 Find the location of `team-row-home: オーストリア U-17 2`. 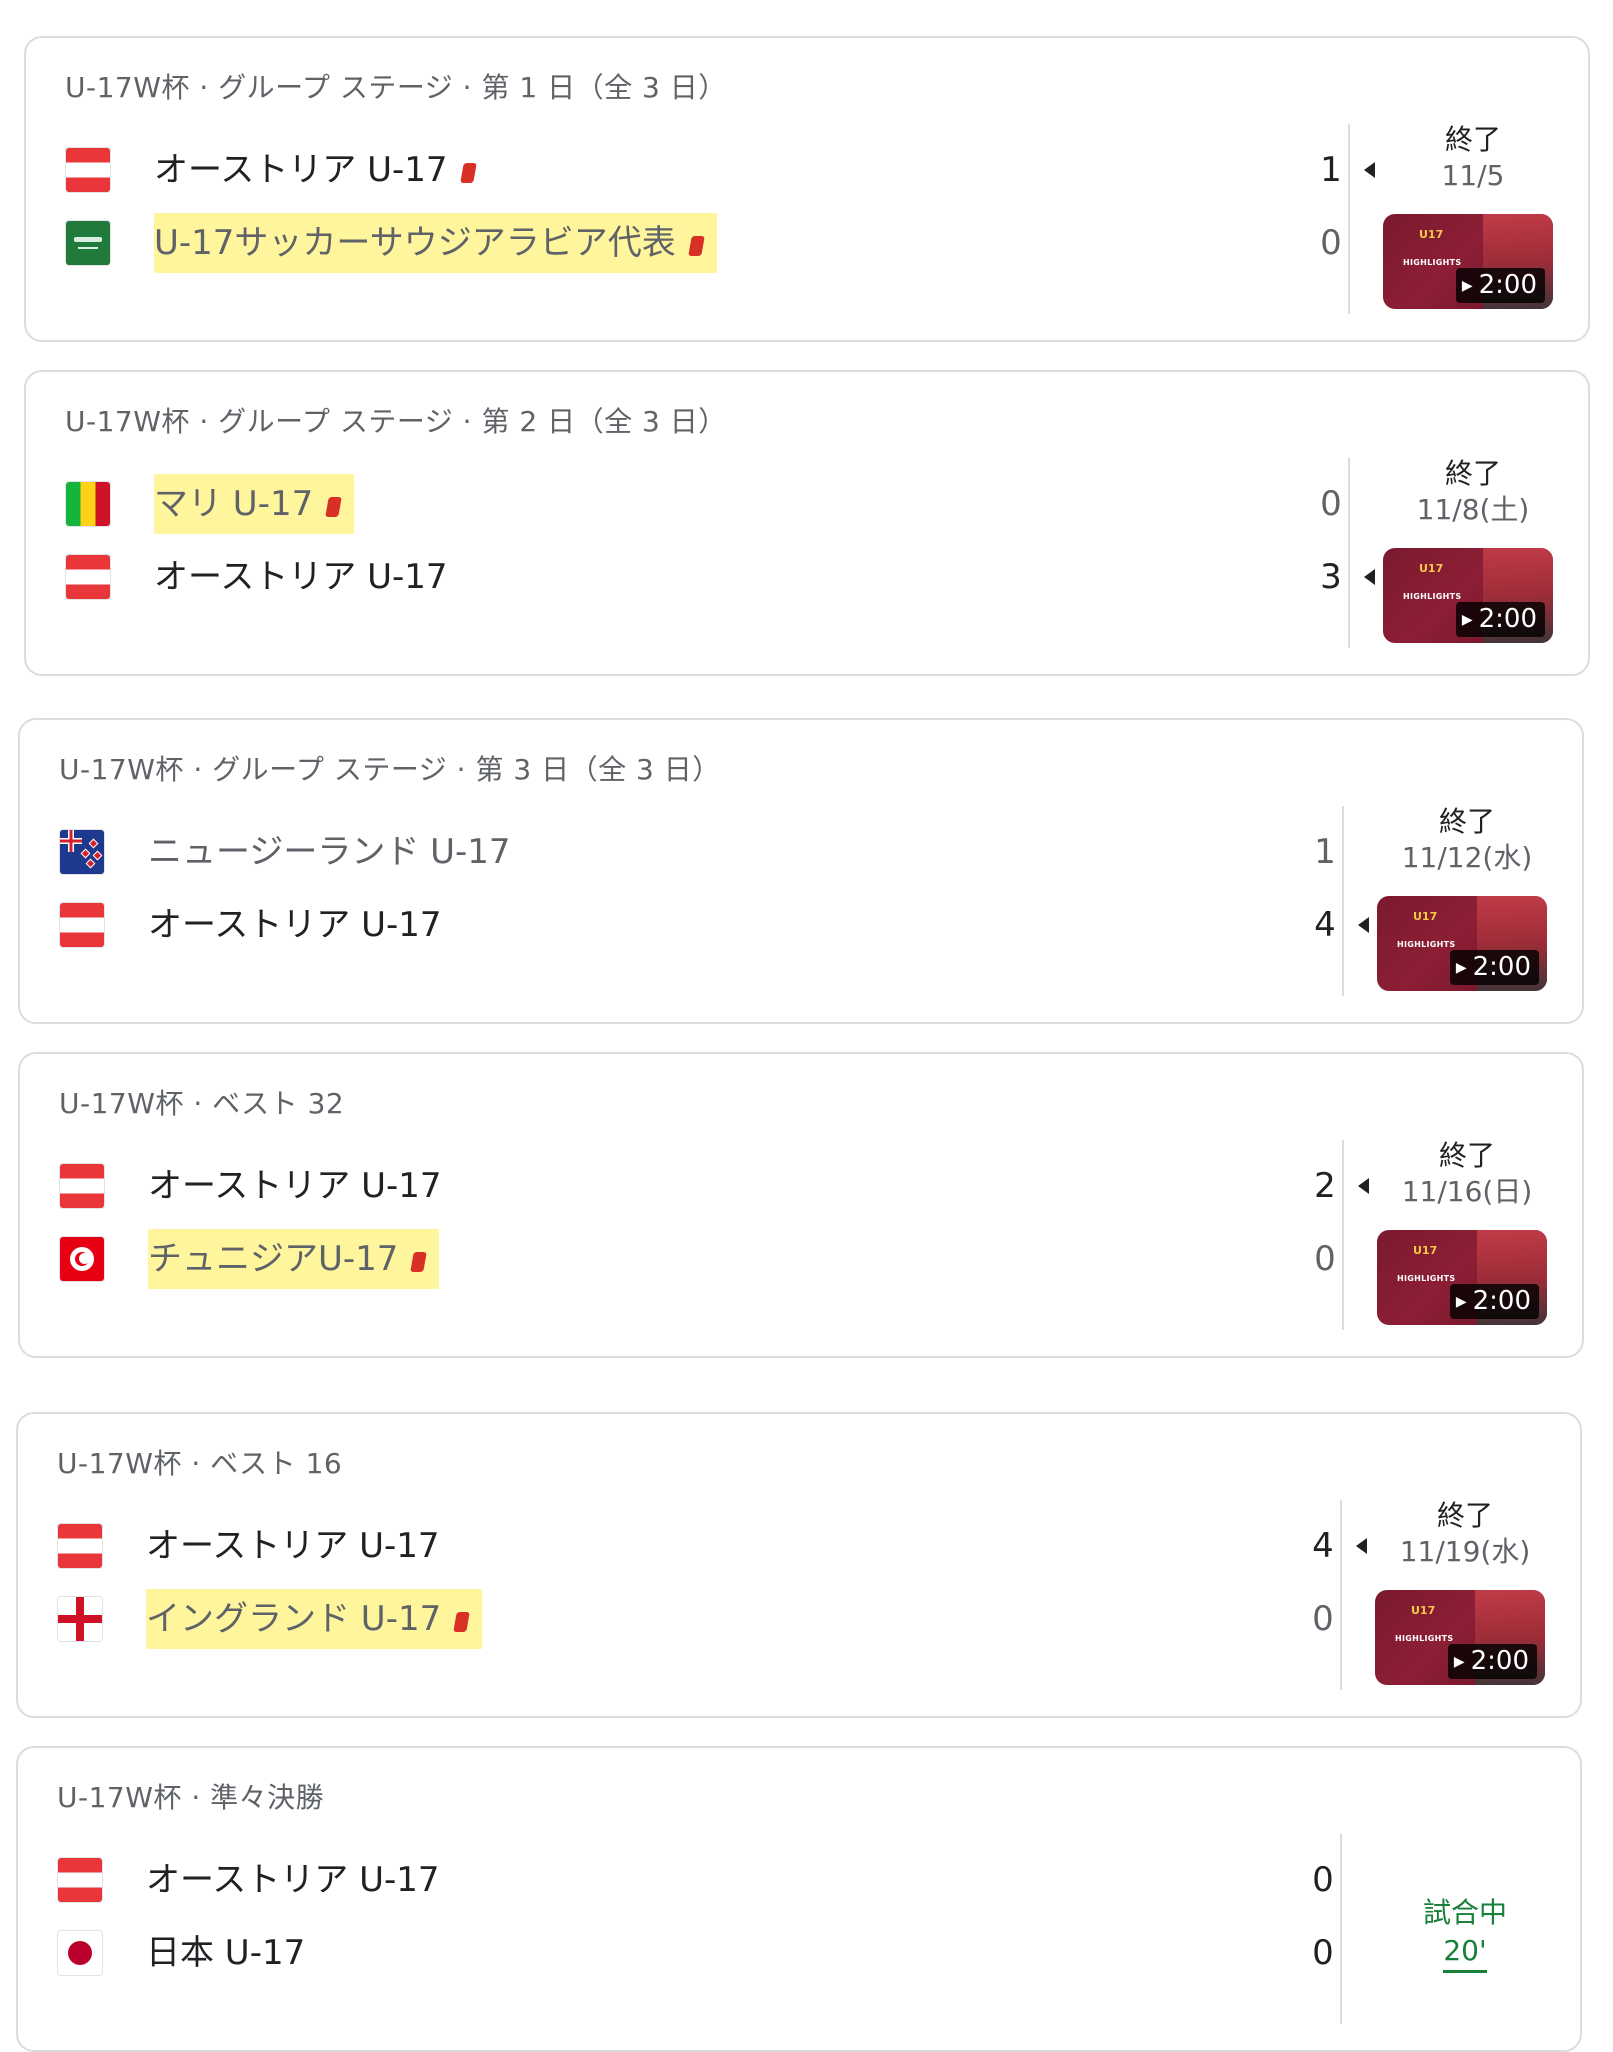

team-row-home: オーストリア U-17 2 is located at coordinates (714, 1186).